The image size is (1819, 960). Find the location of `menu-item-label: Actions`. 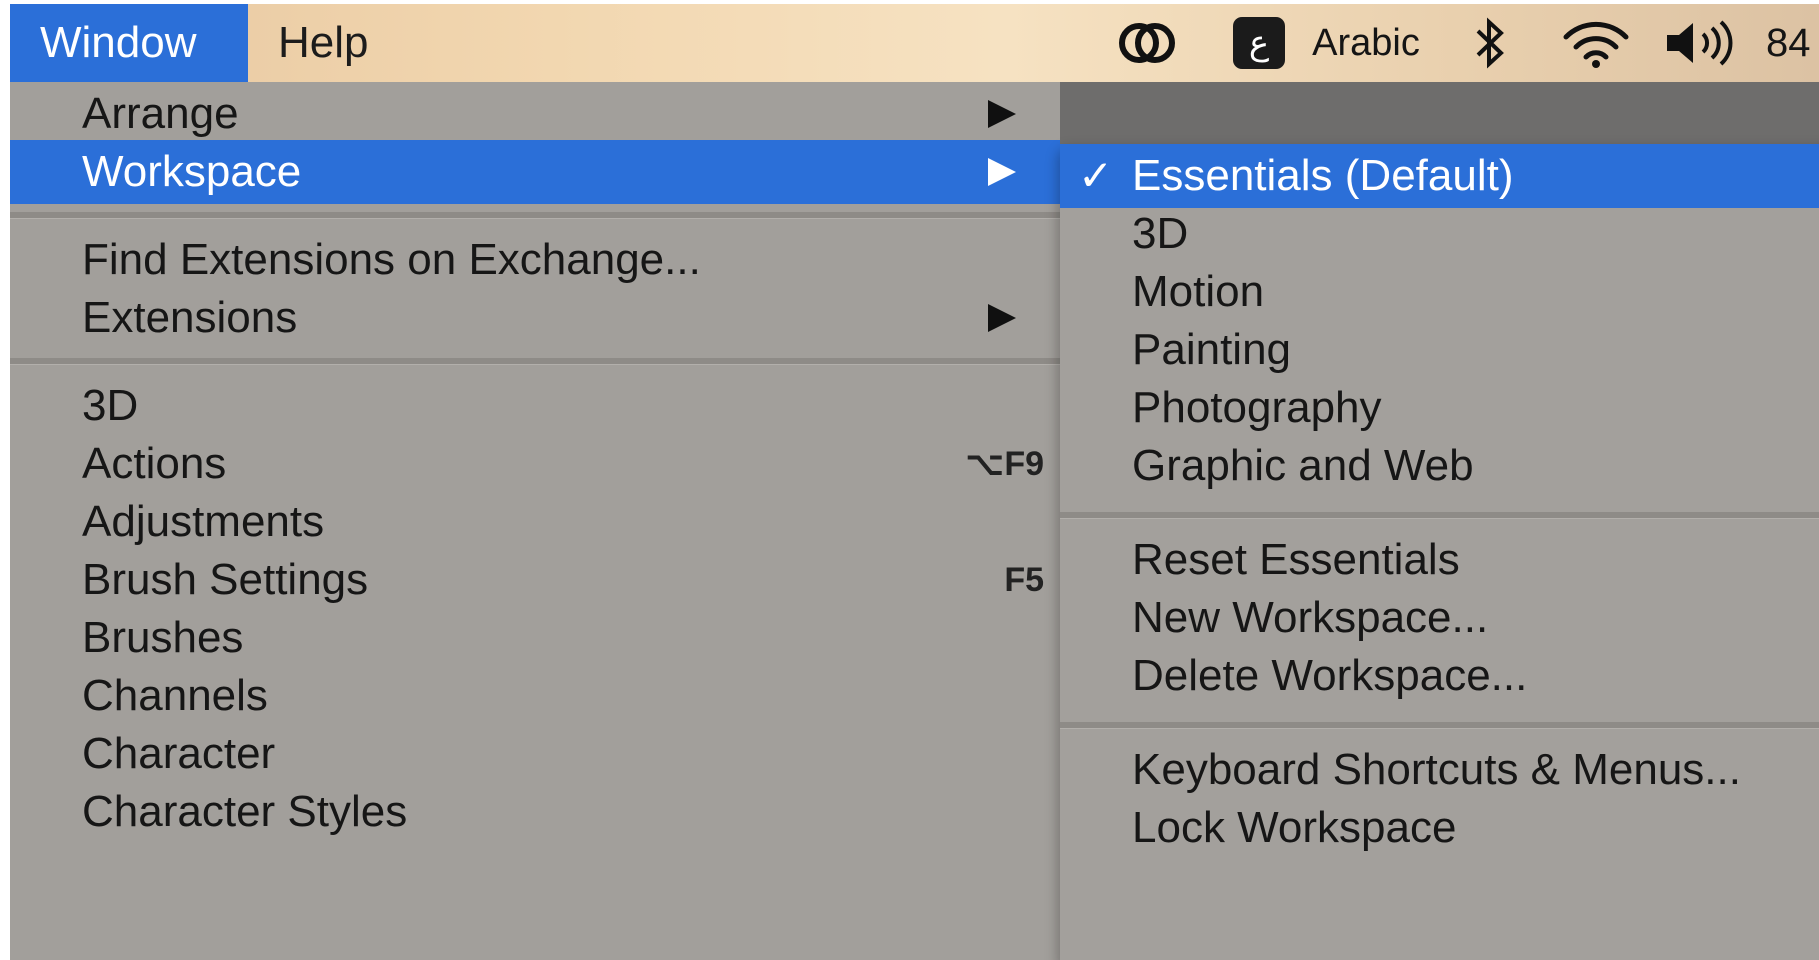

menu-item-label: Actions is located at coordinates (154, 463).